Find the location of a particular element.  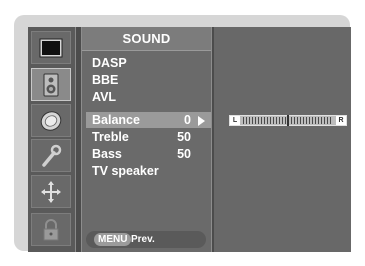

speaker-icon is located at coordinates (51, 85).